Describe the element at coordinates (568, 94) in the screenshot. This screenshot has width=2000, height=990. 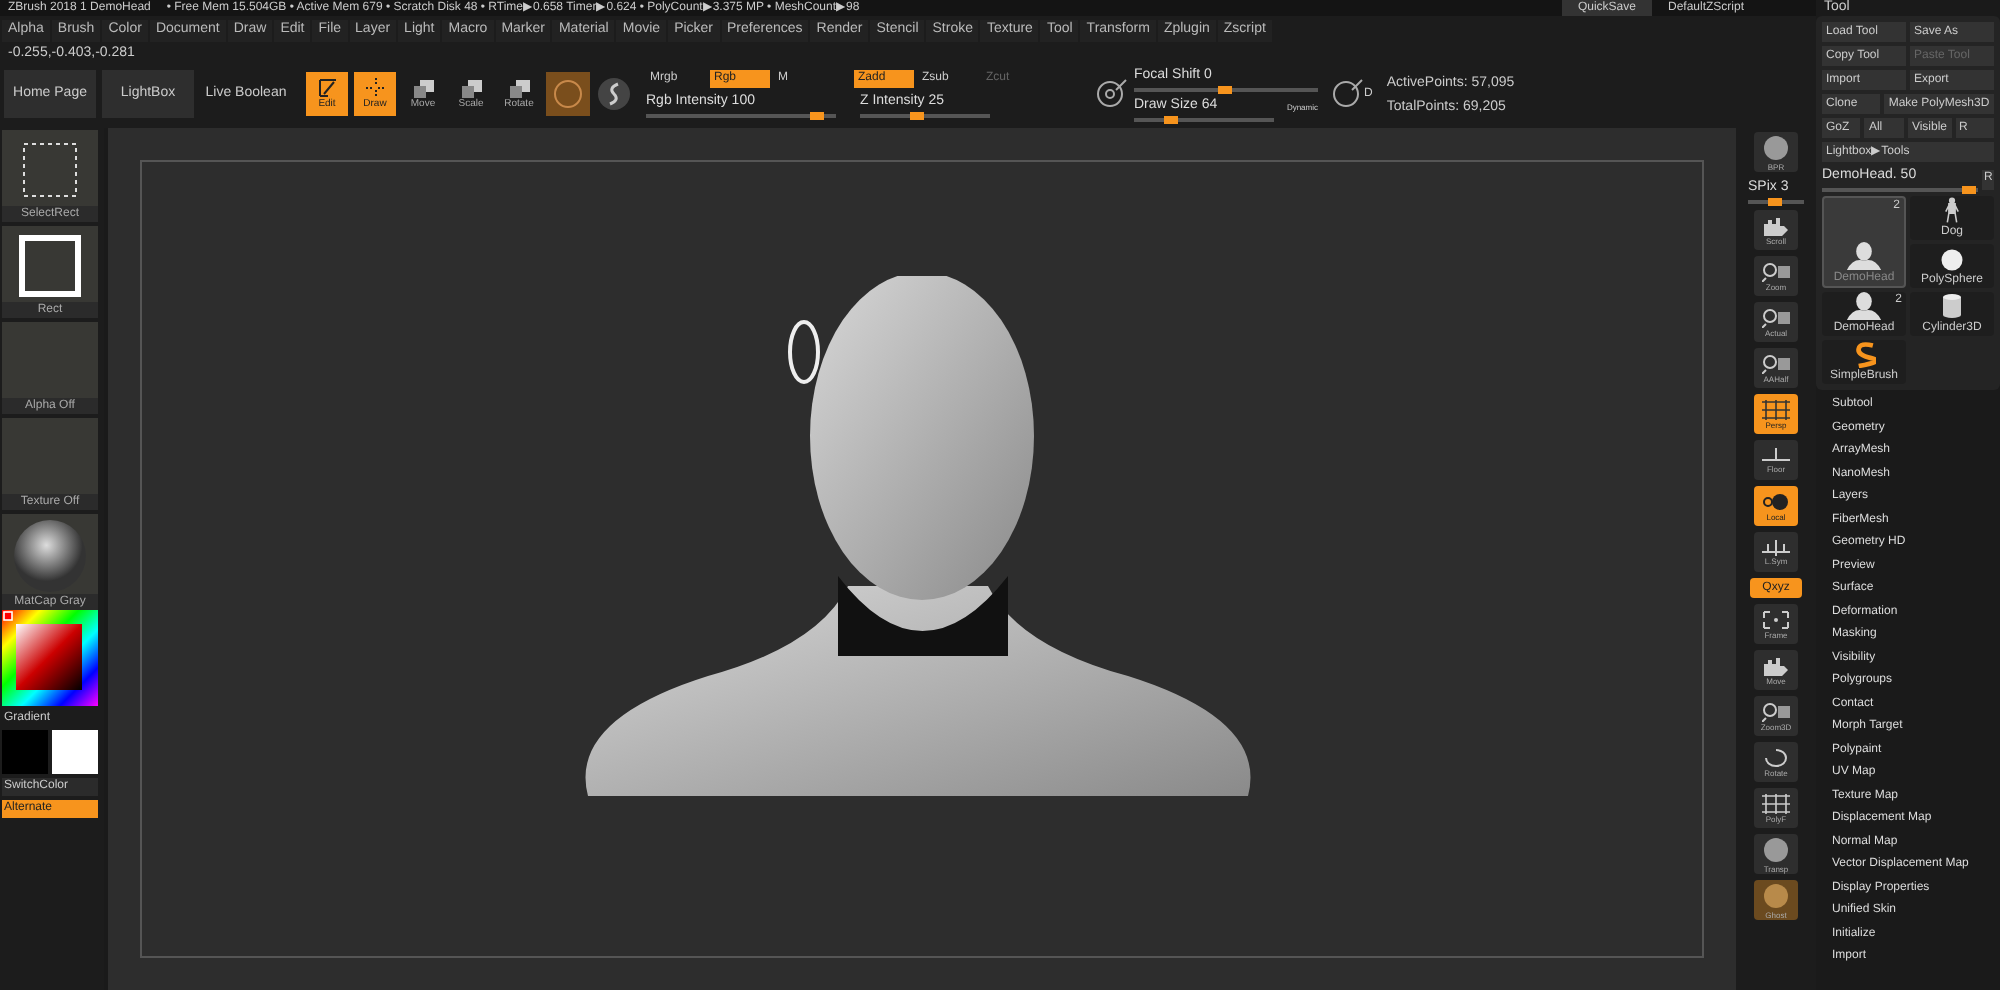
I see `material-swatch` at that location.